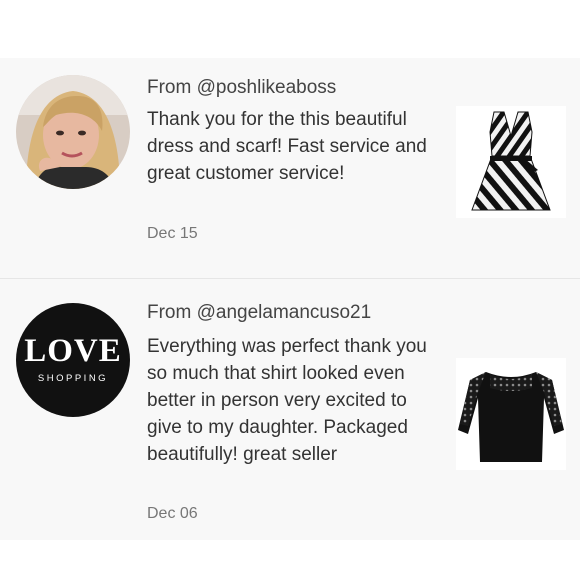  I want to click on user-photo-icon, so click(73, 132).